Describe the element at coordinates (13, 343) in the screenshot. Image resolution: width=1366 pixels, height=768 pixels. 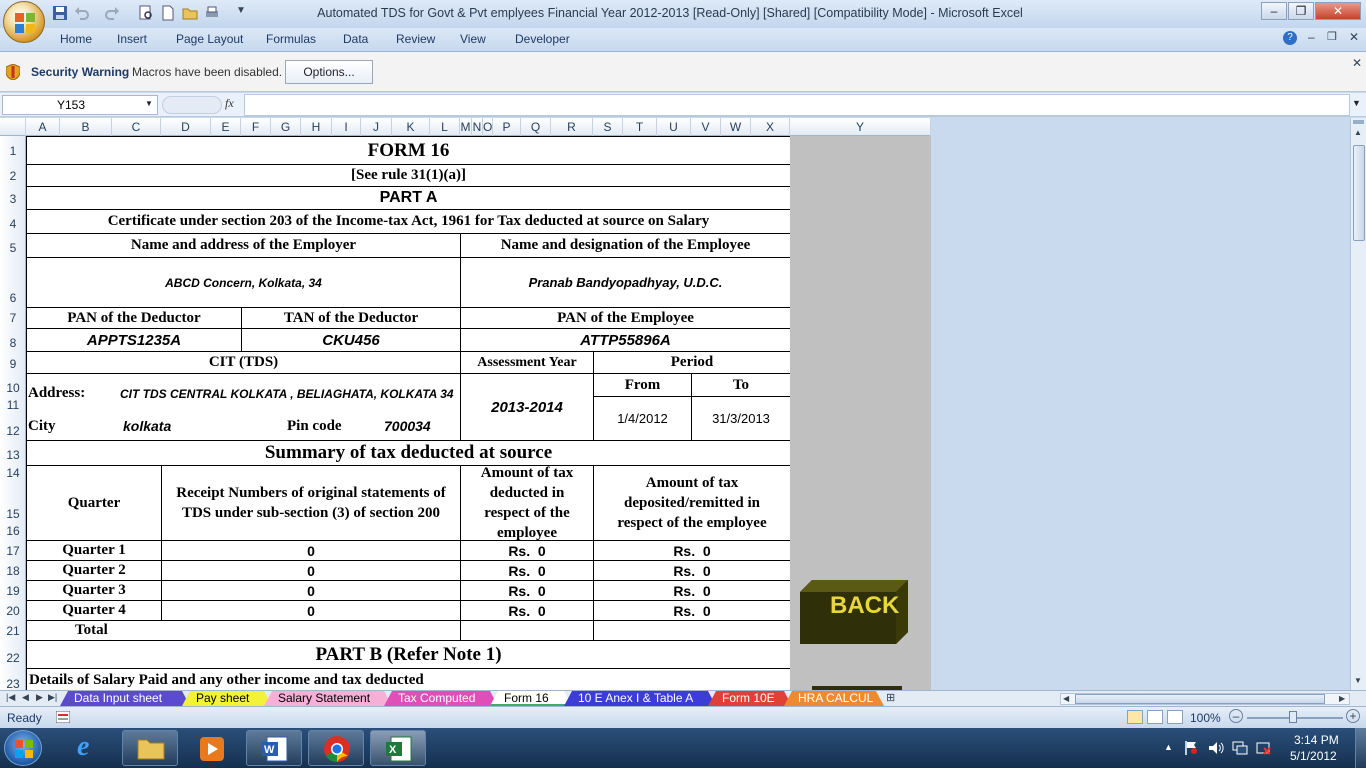
I see `row-header: 8` at that location.